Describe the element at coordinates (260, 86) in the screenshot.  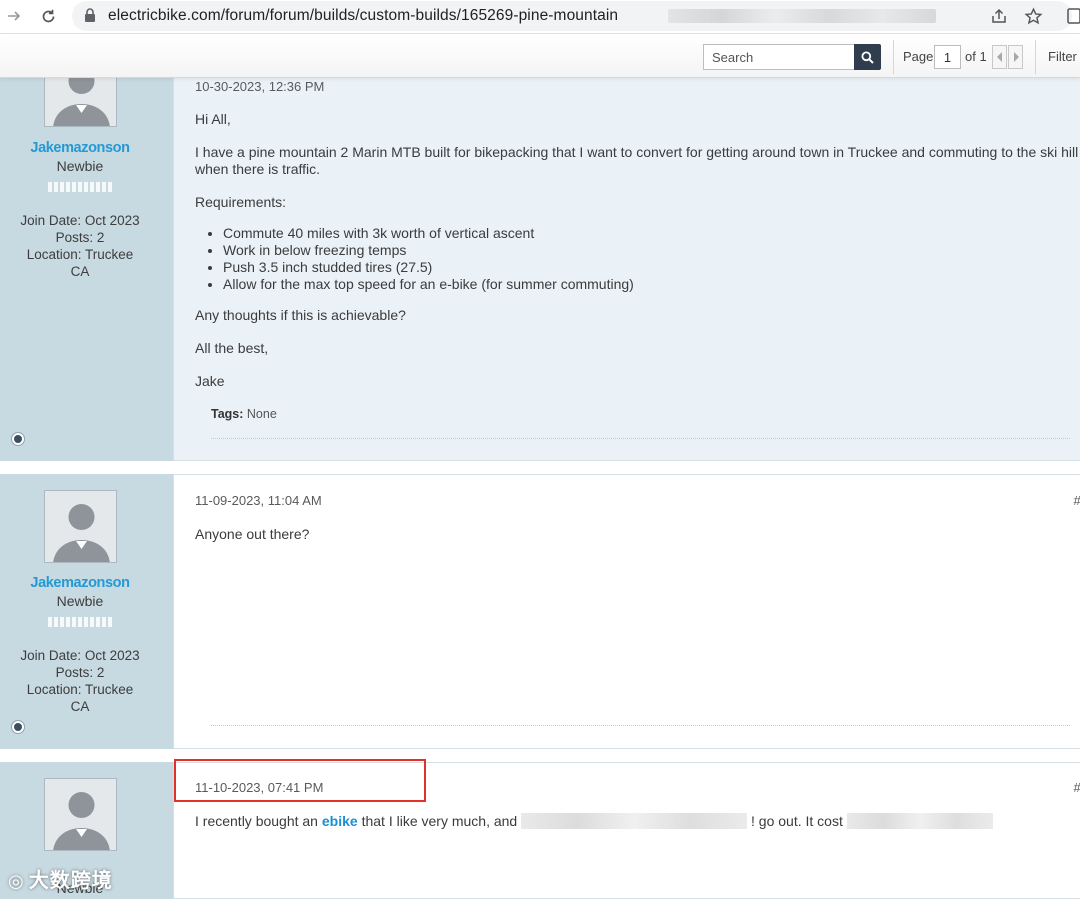
I see `post-date: 10-30-2023, 12:36 PM` at that location.